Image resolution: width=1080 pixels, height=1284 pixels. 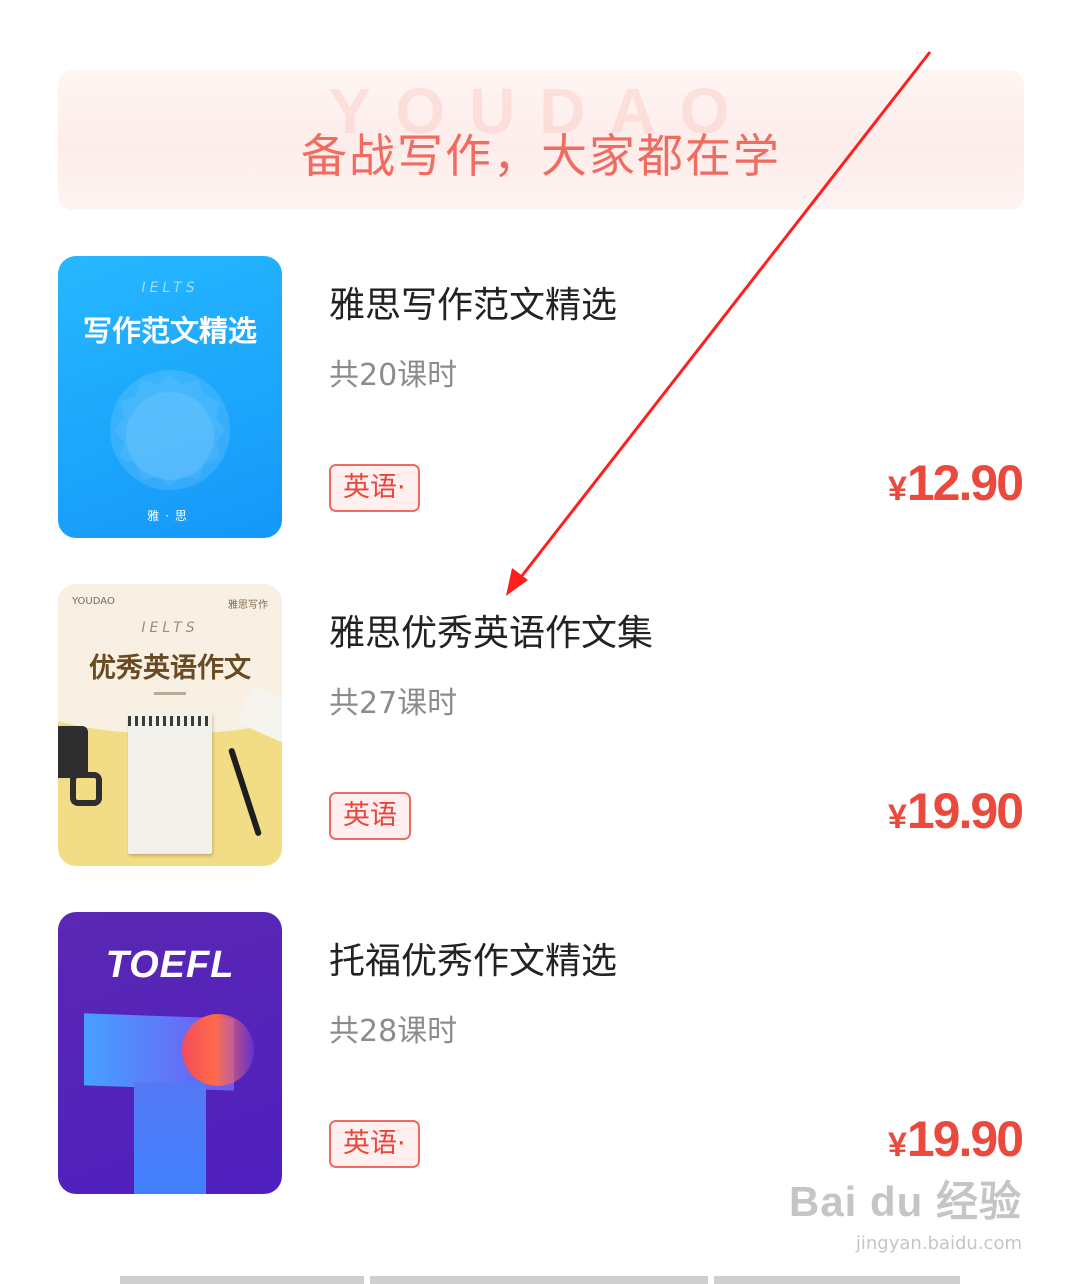 What do you see at coordinates (170, 721) in the screenshot?
I see `notepad-spiral-illustration` at bounding box center [170, 721].